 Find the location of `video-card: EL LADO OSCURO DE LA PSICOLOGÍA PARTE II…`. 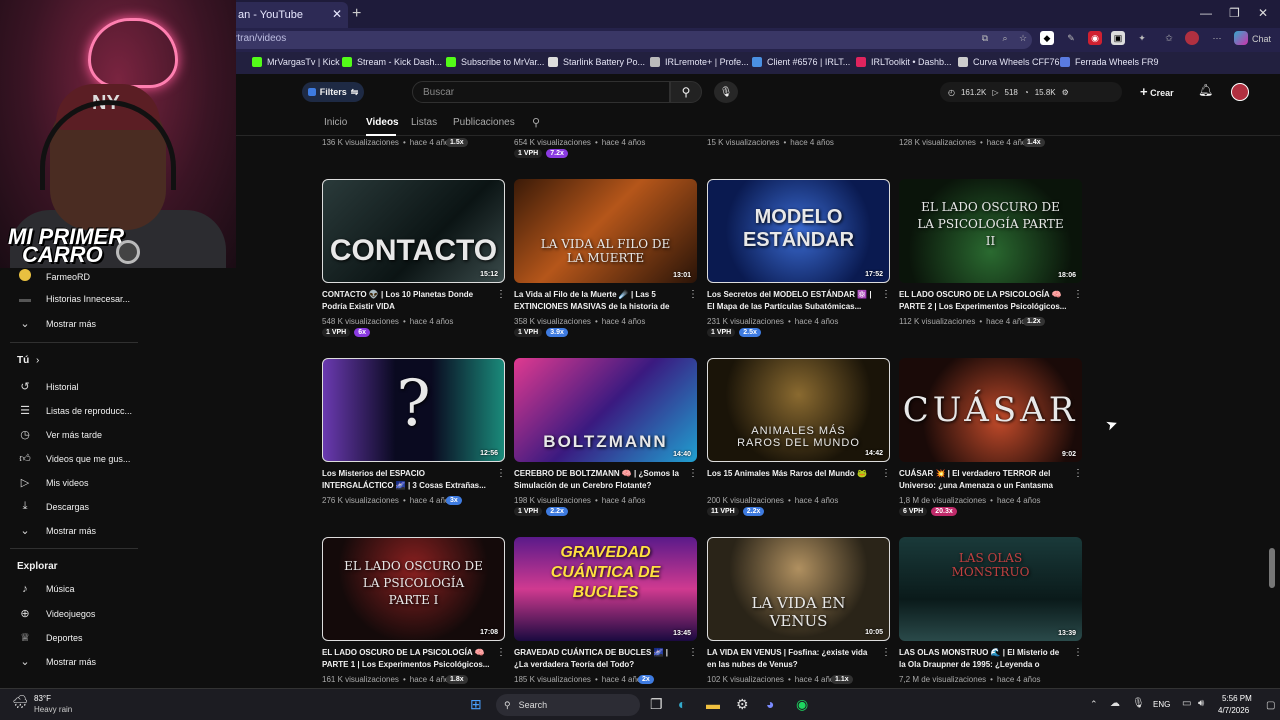

video-card: EL LADO OSCURO DE LA PSICOLOGÍA PARTE II… is located at coordinates (991, 245).